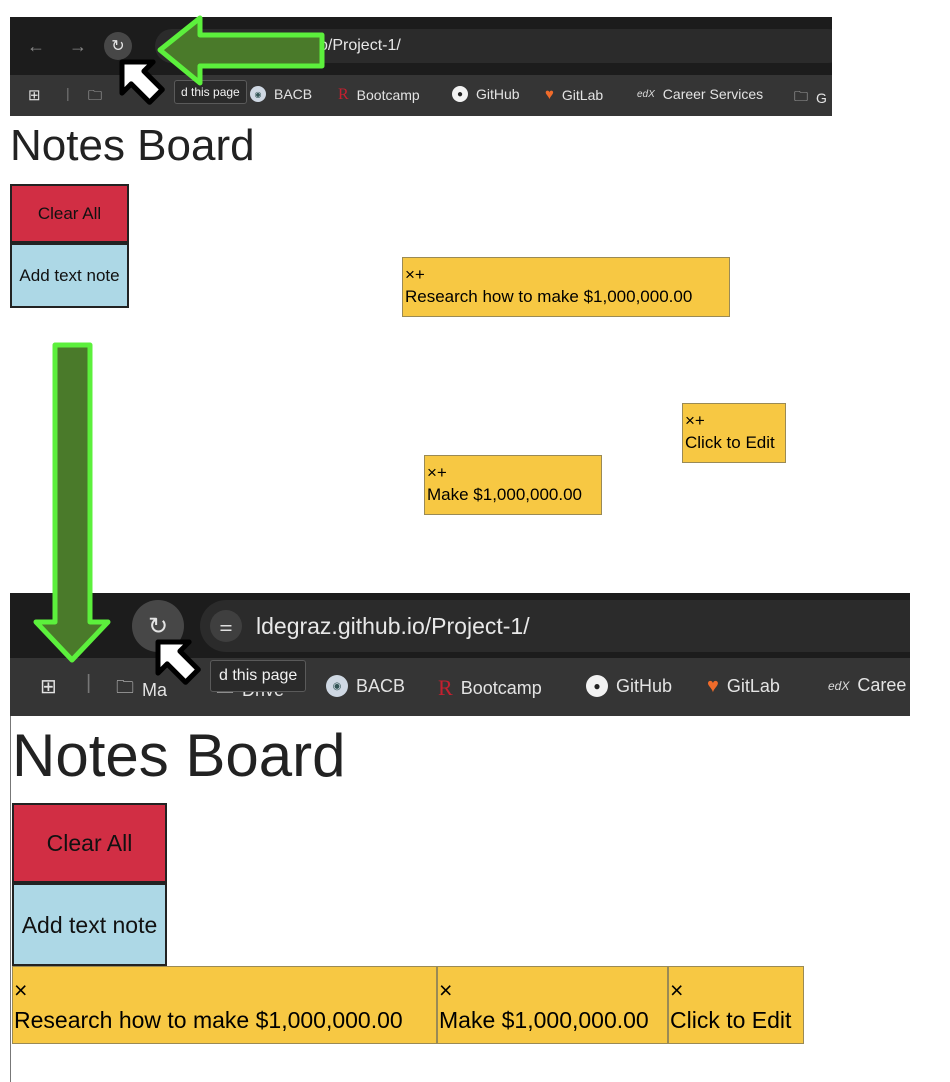  Describe the element at coordinates (72, 502) in the screenshot. I see `green-down-arrow-icon` at that location.